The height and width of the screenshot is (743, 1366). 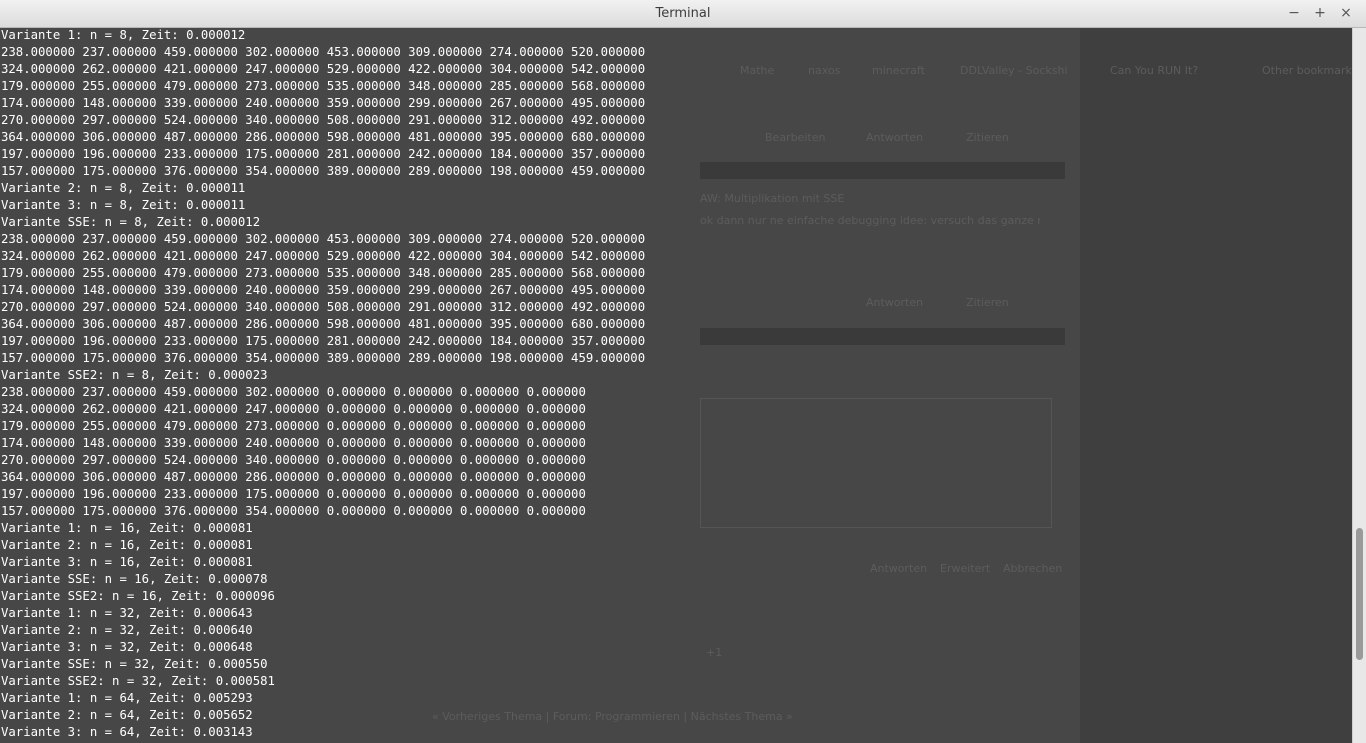 I want to click on close-button: ×, so click(x=1346, y=13).